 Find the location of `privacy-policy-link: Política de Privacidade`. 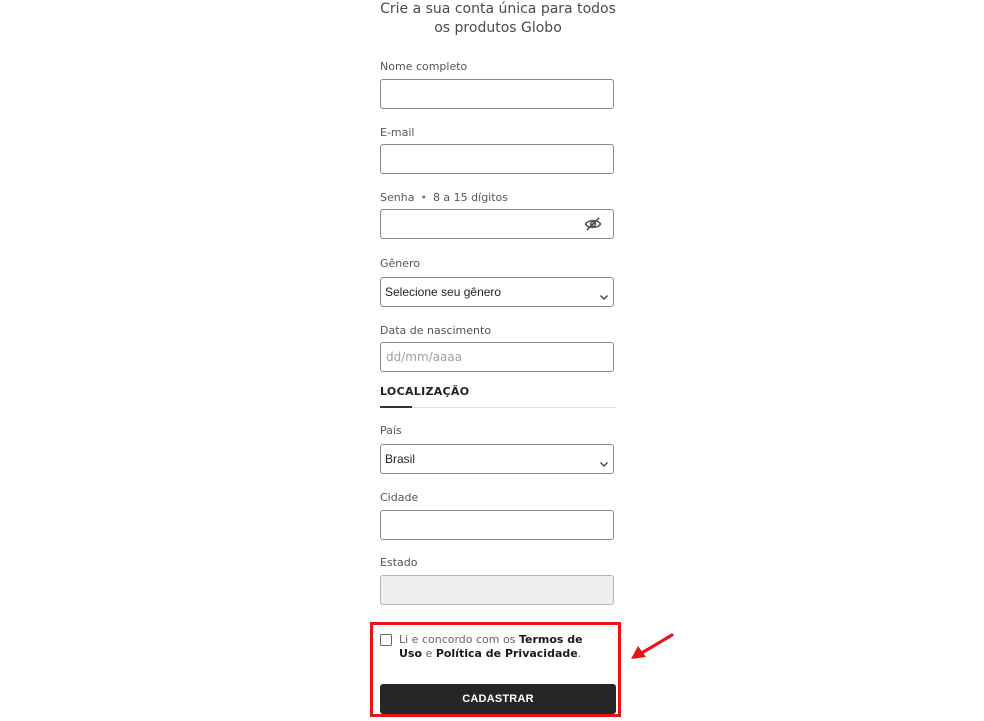

privacy-policy-link: Política de Privacidade is located at coordinates (507, 653).